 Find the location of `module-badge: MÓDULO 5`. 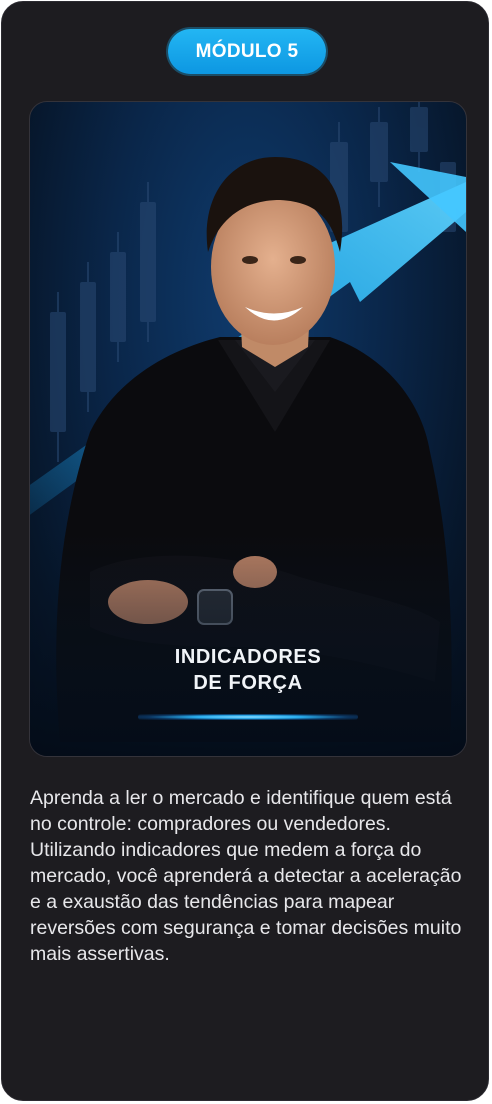

module-badge: MÓDULO 5 is located at coordinates (247, 51).